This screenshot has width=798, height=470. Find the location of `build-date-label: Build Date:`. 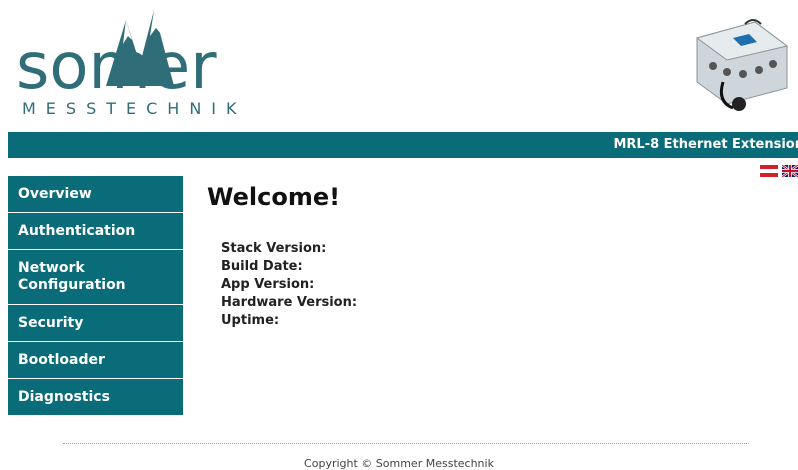

build-date-label: Build Date: is located at coordinates (262, 266).